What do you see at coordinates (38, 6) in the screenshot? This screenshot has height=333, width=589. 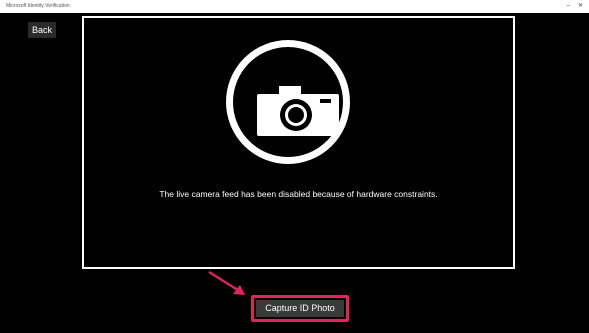 I see `window-title: Microsoft Identity Verification` at bounding box center [38, 6].